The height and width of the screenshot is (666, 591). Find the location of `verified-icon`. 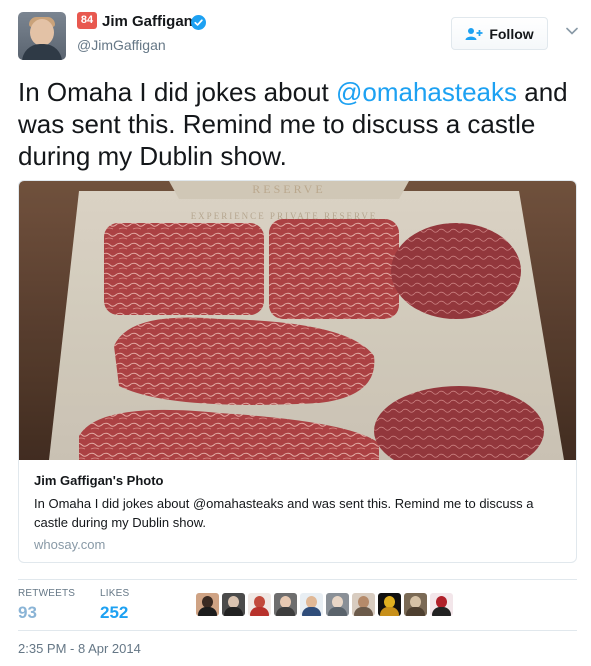

verified-icon is located at coordinates (198, 22).